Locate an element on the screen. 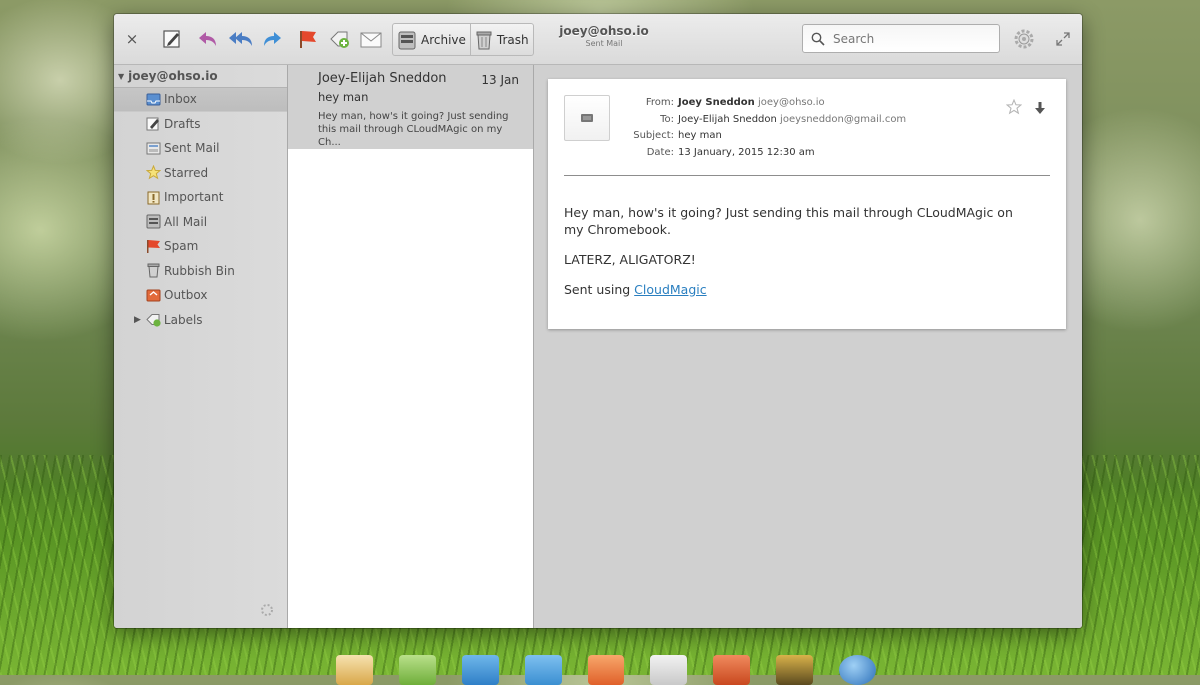  spam-flag-icon is located at coordinates (153, 246).